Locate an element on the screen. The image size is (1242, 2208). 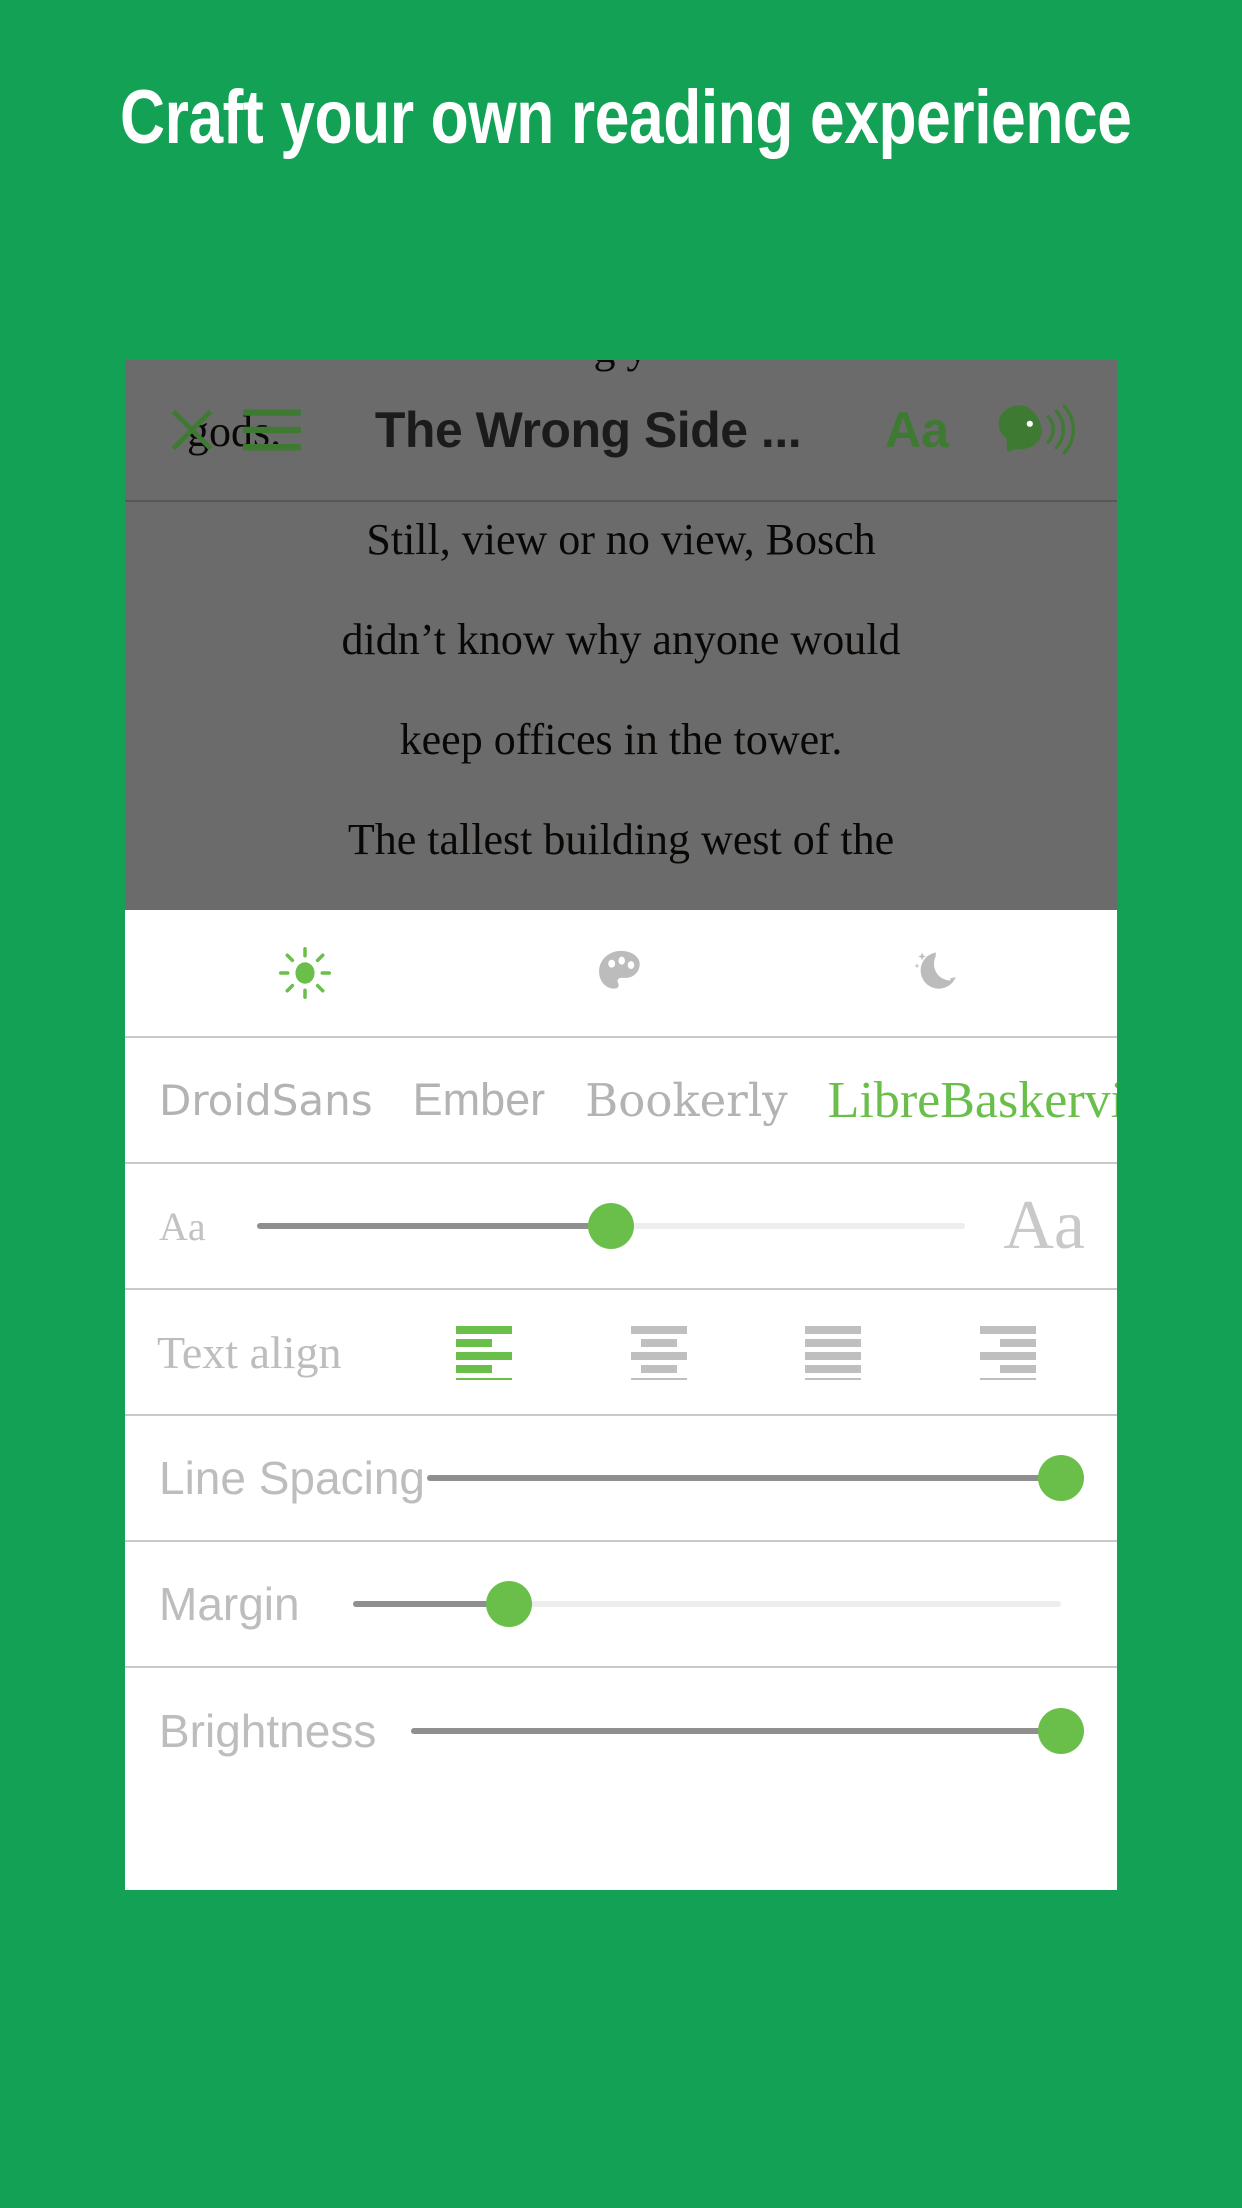
reader-line-3: keep offices in the tower. is located at coordinates (621, 739).